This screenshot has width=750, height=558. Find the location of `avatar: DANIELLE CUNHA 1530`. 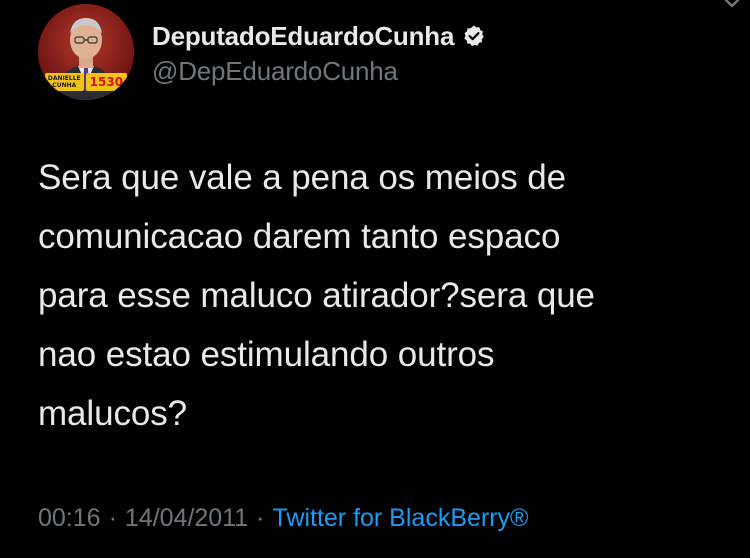

avatar: DANIELLE CUNHA 1530 is located at coordinates (86, 52).